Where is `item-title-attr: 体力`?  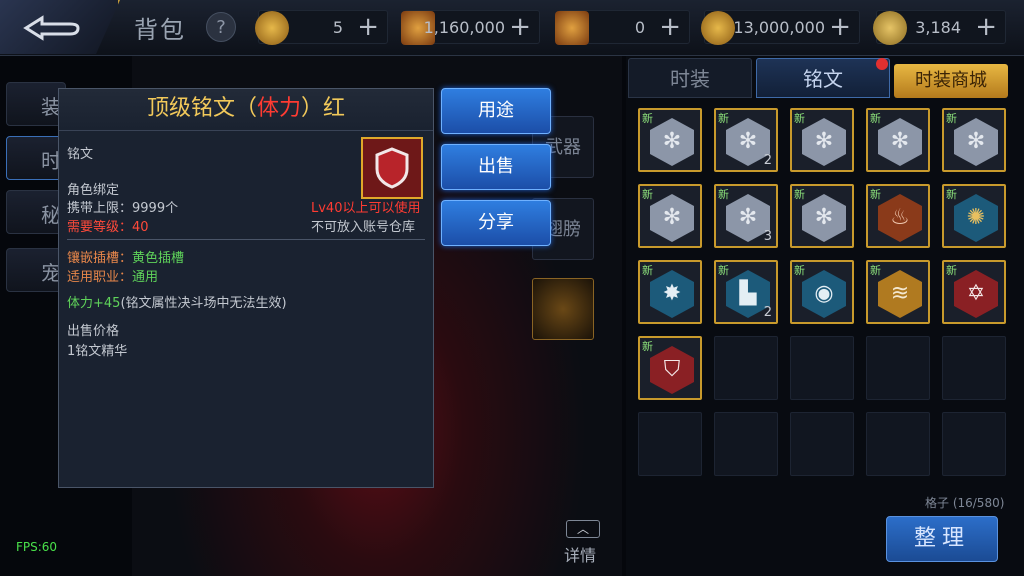
item-title-attr: 体力 is located at coordinates (278, 108).